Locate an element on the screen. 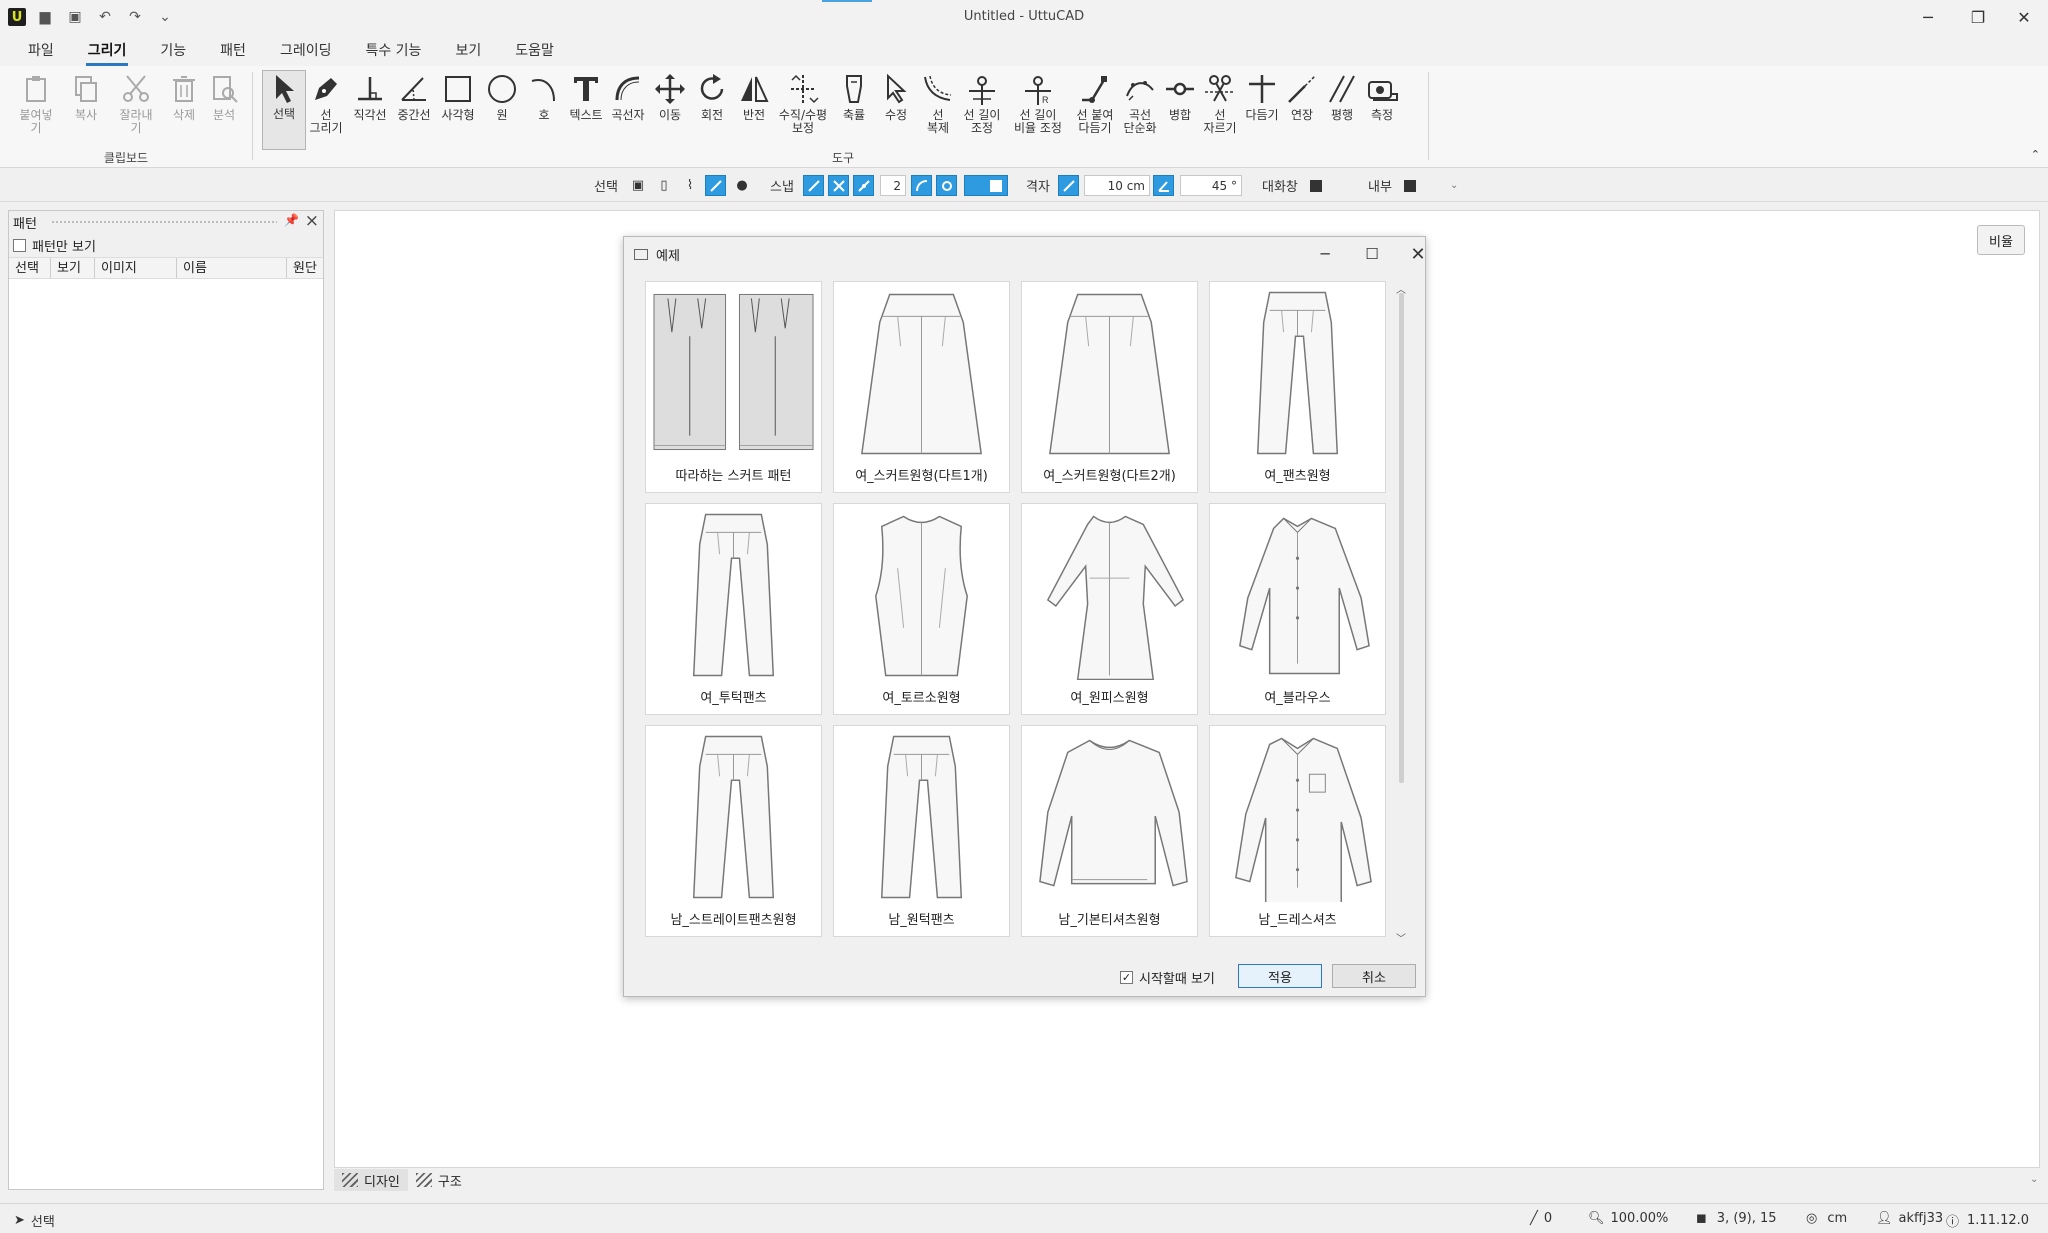  menu-special: 특수 기능 is located at coordinates (393, 53).